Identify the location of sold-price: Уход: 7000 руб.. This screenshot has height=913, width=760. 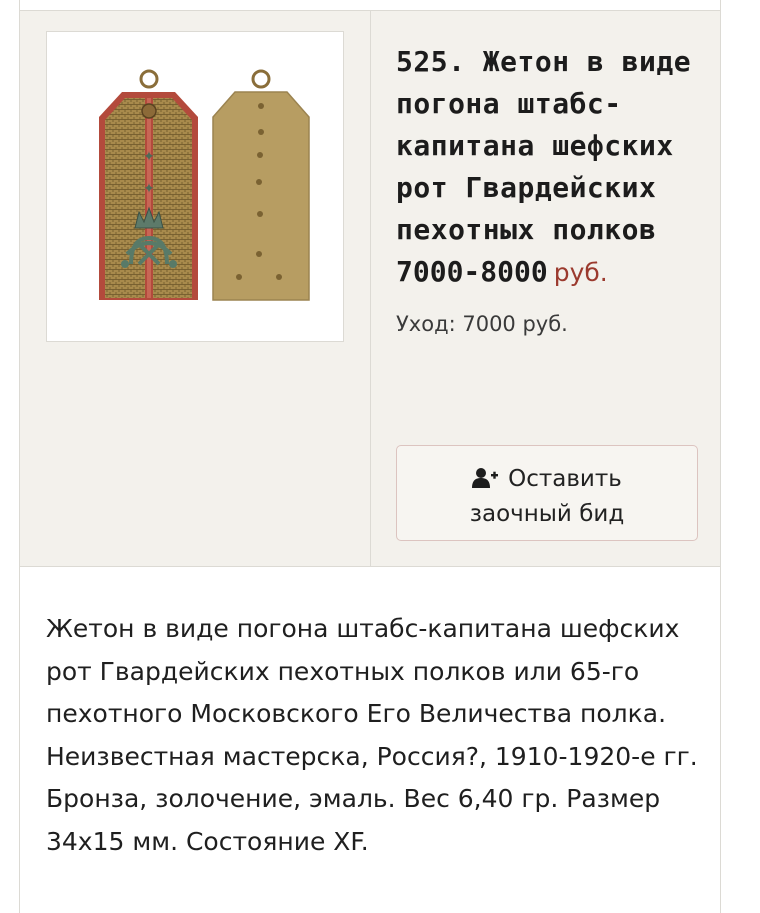
(482, 324).